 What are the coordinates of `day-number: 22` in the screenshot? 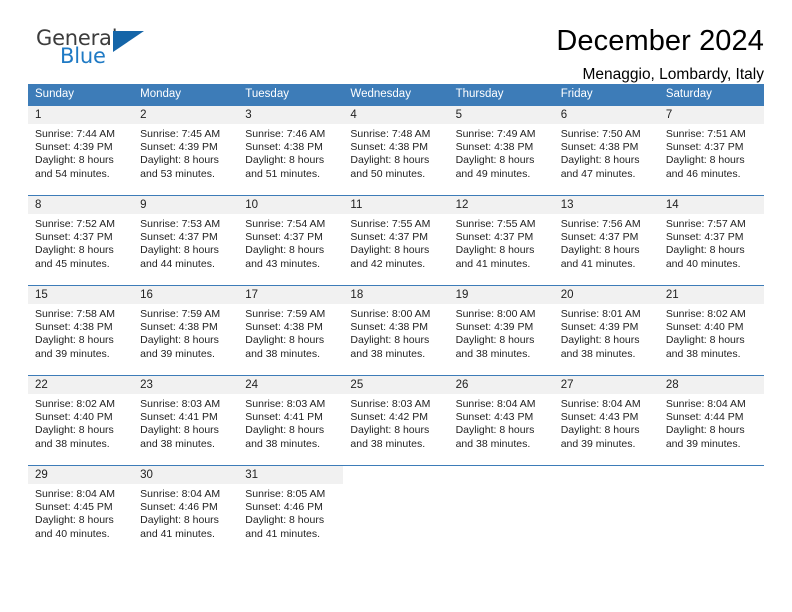 It's located at (81, 385).